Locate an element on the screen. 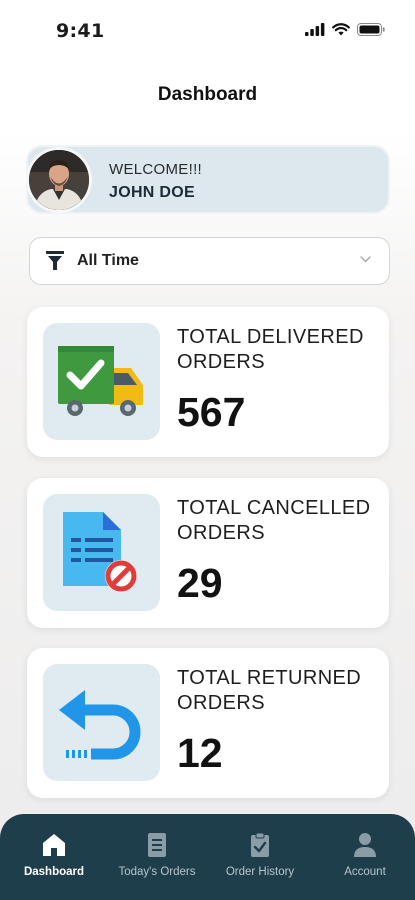 The image size is (415, 900). cancelled-orders-card: TOTAL CANCELLED ORDERS 29 is located at coordinates (208, 553).